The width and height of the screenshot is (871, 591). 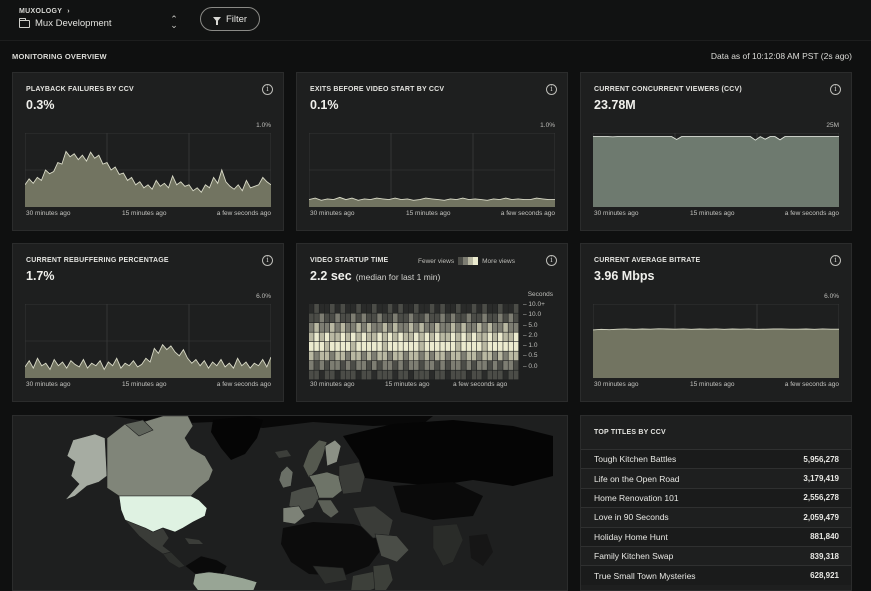 What do you see at coordinates (448, 453) in the screenshot?
I see `map-region-russia` at bounding box center [448, 453].